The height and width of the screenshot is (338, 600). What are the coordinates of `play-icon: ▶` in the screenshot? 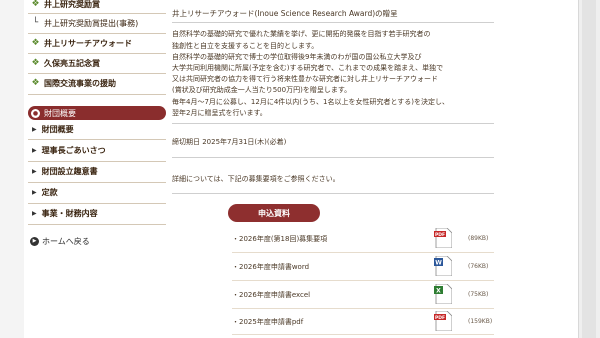 It's located at (34, 241).